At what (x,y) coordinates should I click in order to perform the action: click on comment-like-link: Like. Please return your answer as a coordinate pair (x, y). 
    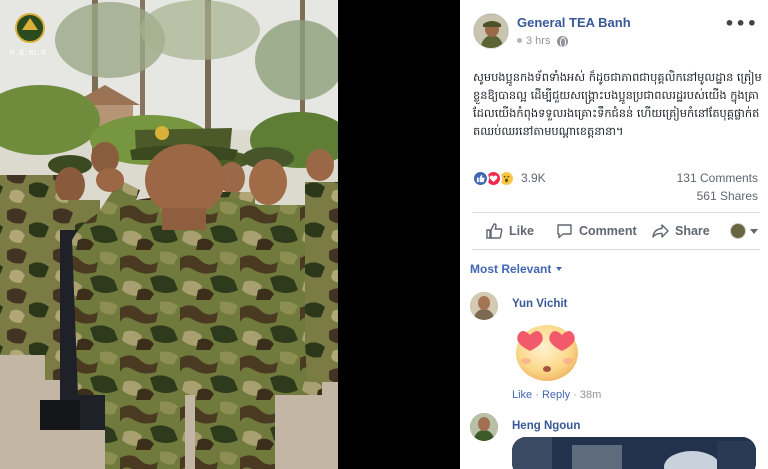
    Looking at the image, I should click on (522, 395).